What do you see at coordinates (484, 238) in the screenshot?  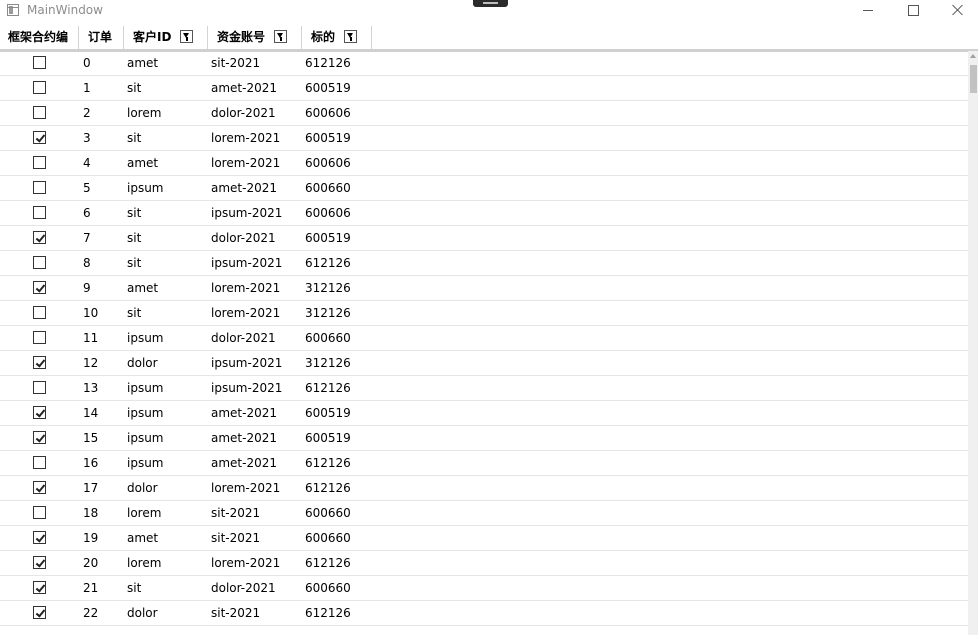 I see `table-row: 7 sit dolor-2021 600519` at bounding box center [484, 238].